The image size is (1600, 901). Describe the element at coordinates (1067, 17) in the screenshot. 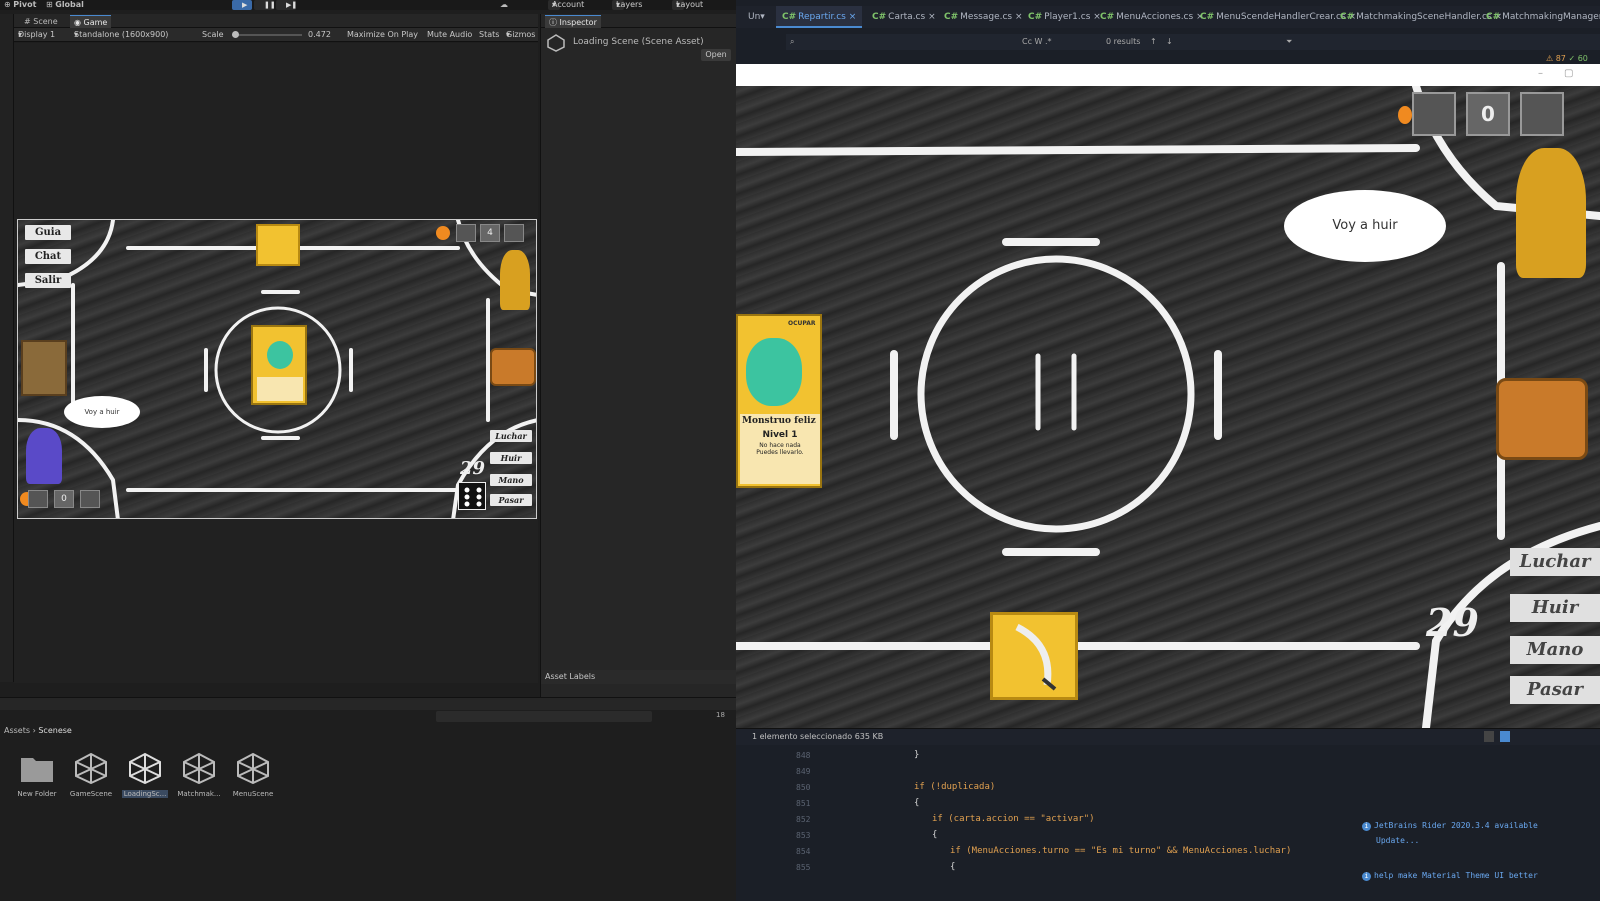

I see `tab-label: Player1.cs` at that location.